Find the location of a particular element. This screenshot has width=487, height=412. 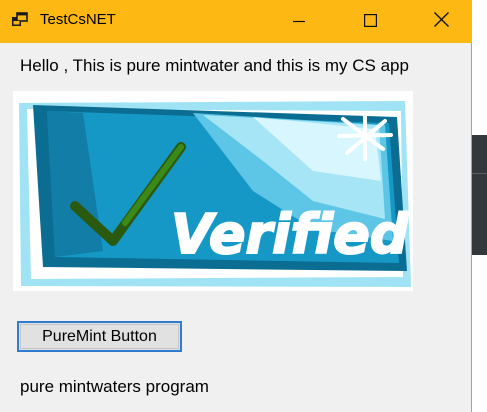

maximize-button is located at coordinates (370, 21).